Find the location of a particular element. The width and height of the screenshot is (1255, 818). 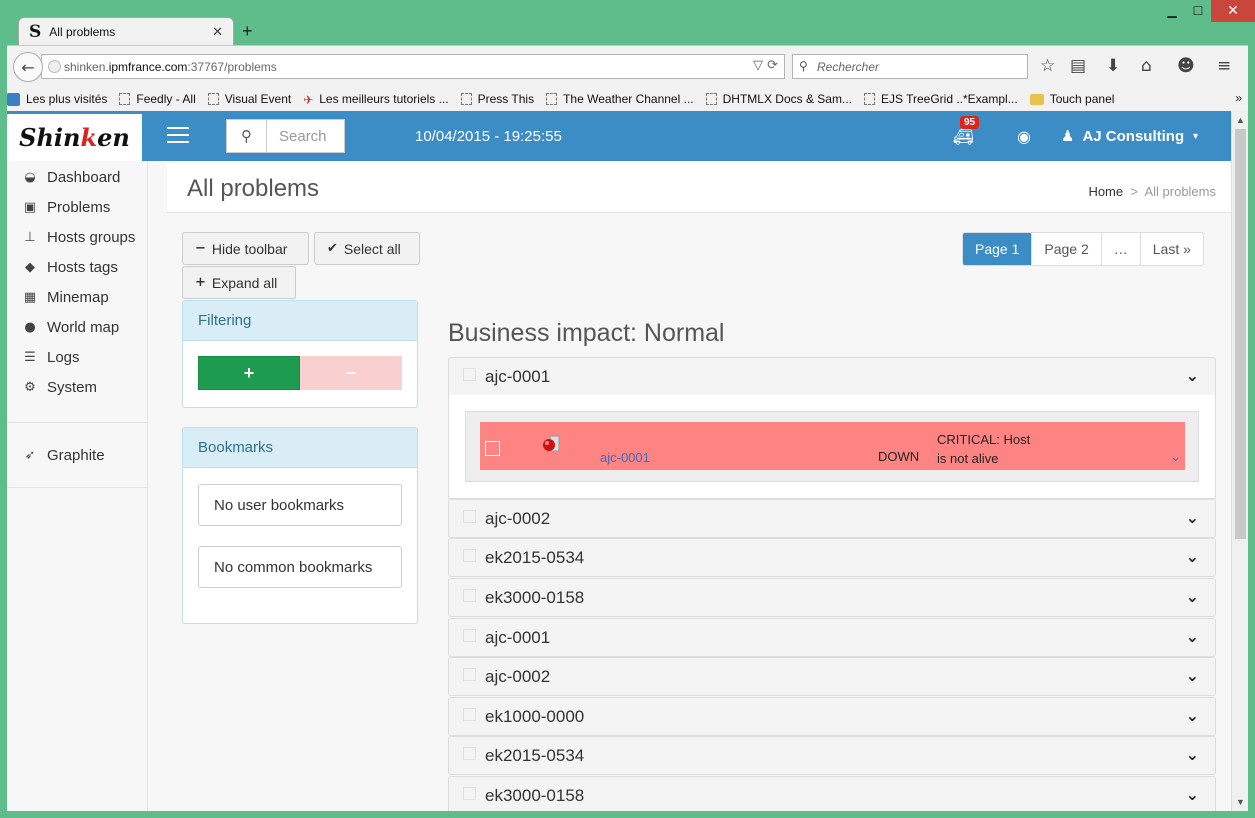

pagination: Page 1 Page 2… Last » is located at coordinates (1083, 249).